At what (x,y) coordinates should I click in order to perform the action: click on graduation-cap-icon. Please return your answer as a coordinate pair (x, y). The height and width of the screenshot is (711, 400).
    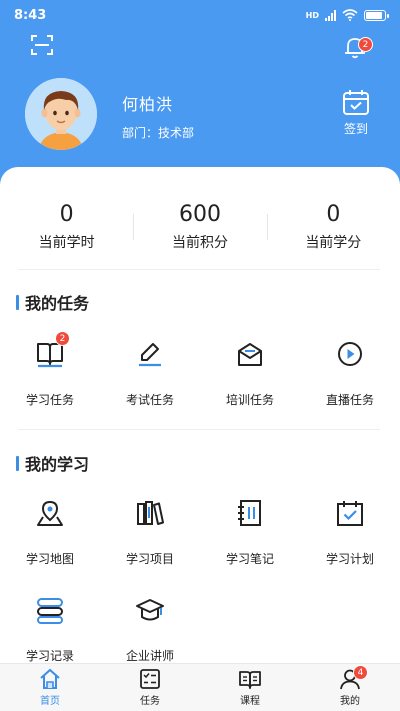
    Looking at the image, I should click on (150, 610).